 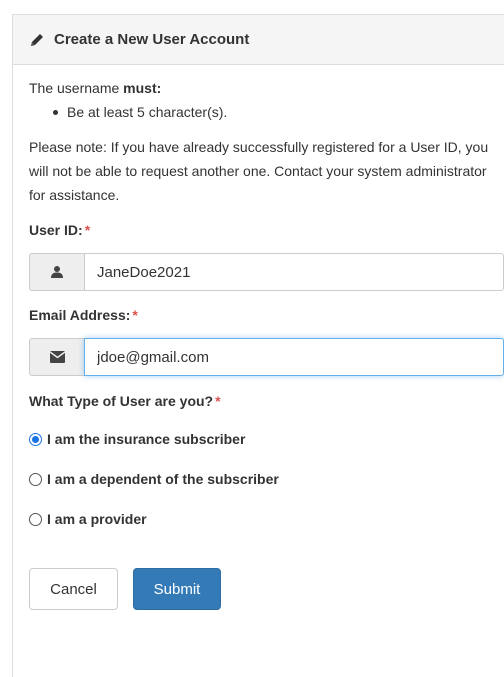 I want to click on submit-button: Submit, so click(x=177, y=589).